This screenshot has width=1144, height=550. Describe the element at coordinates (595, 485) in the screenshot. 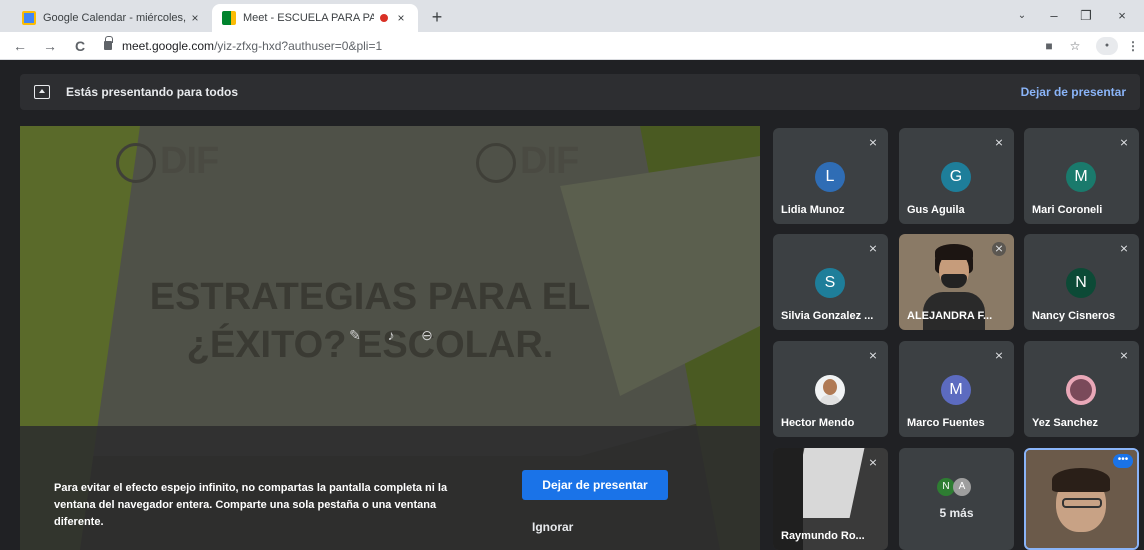

I see `stop-presenting-button: Dejar de presentar` at that location.